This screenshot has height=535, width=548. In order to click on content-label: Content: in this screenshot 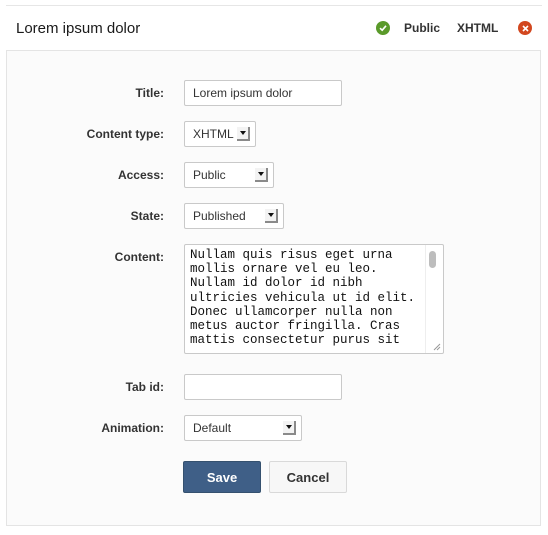, I will do `click(139, 257)`.